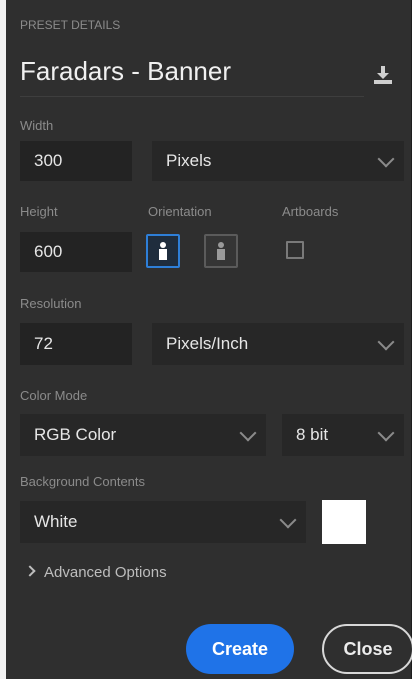  Describe the element at coordinates (310, 211) in the screenshot. I see `artboards-label: Artboards` at that location.